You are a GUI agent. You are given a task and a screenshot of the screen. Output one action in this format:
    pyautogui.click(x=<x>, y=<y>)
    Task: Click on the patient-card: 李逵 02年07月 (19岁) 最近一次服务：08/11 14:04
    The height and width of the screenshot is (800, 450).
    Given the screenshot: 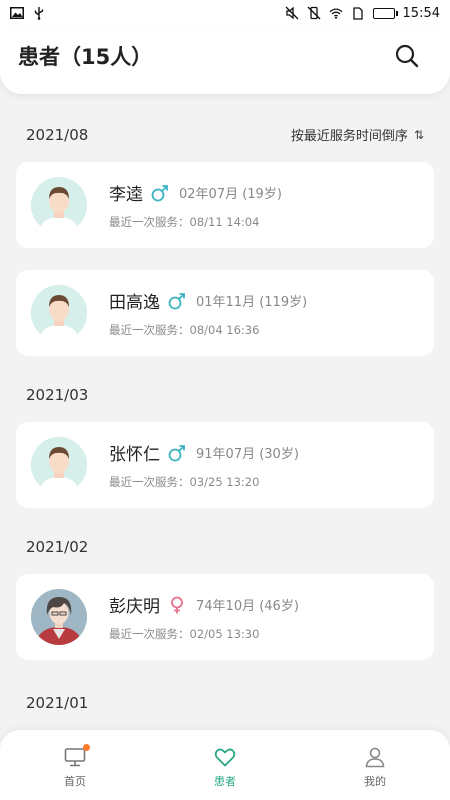 What is the action you would take?
    pyautogui.click(x=225, y=205)
    